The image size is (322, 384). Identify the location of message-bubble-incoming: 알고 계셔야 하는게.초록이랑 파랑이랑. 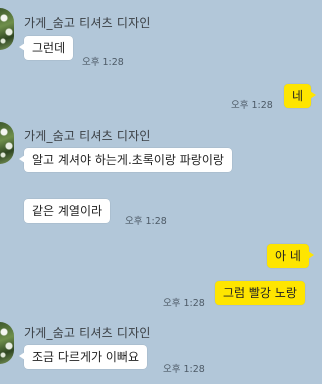
(125, 160).